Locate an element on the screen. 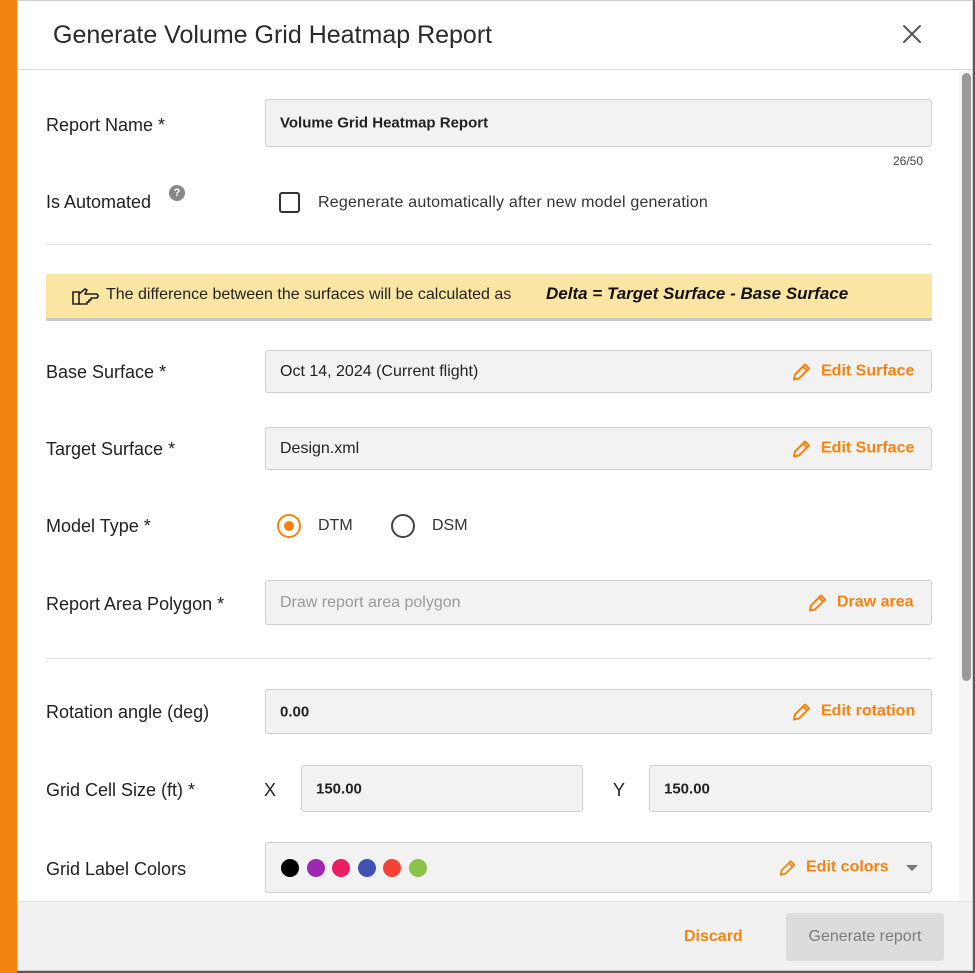 This screenshot has height=973, width=975. edit-target-surface-label: Edit Surface is located at coordinates (868, 448).